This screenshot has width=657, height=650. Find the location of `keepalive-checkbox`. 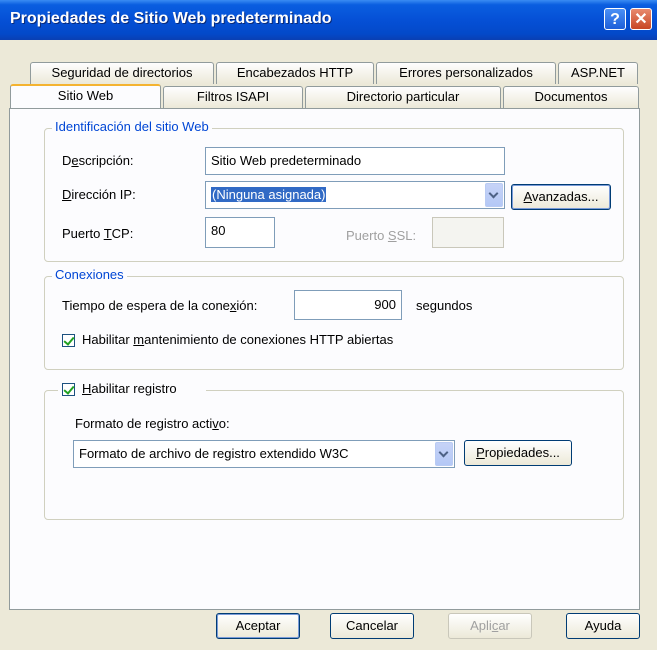

keepalive-checkbox is located at coordinates (68, 340).